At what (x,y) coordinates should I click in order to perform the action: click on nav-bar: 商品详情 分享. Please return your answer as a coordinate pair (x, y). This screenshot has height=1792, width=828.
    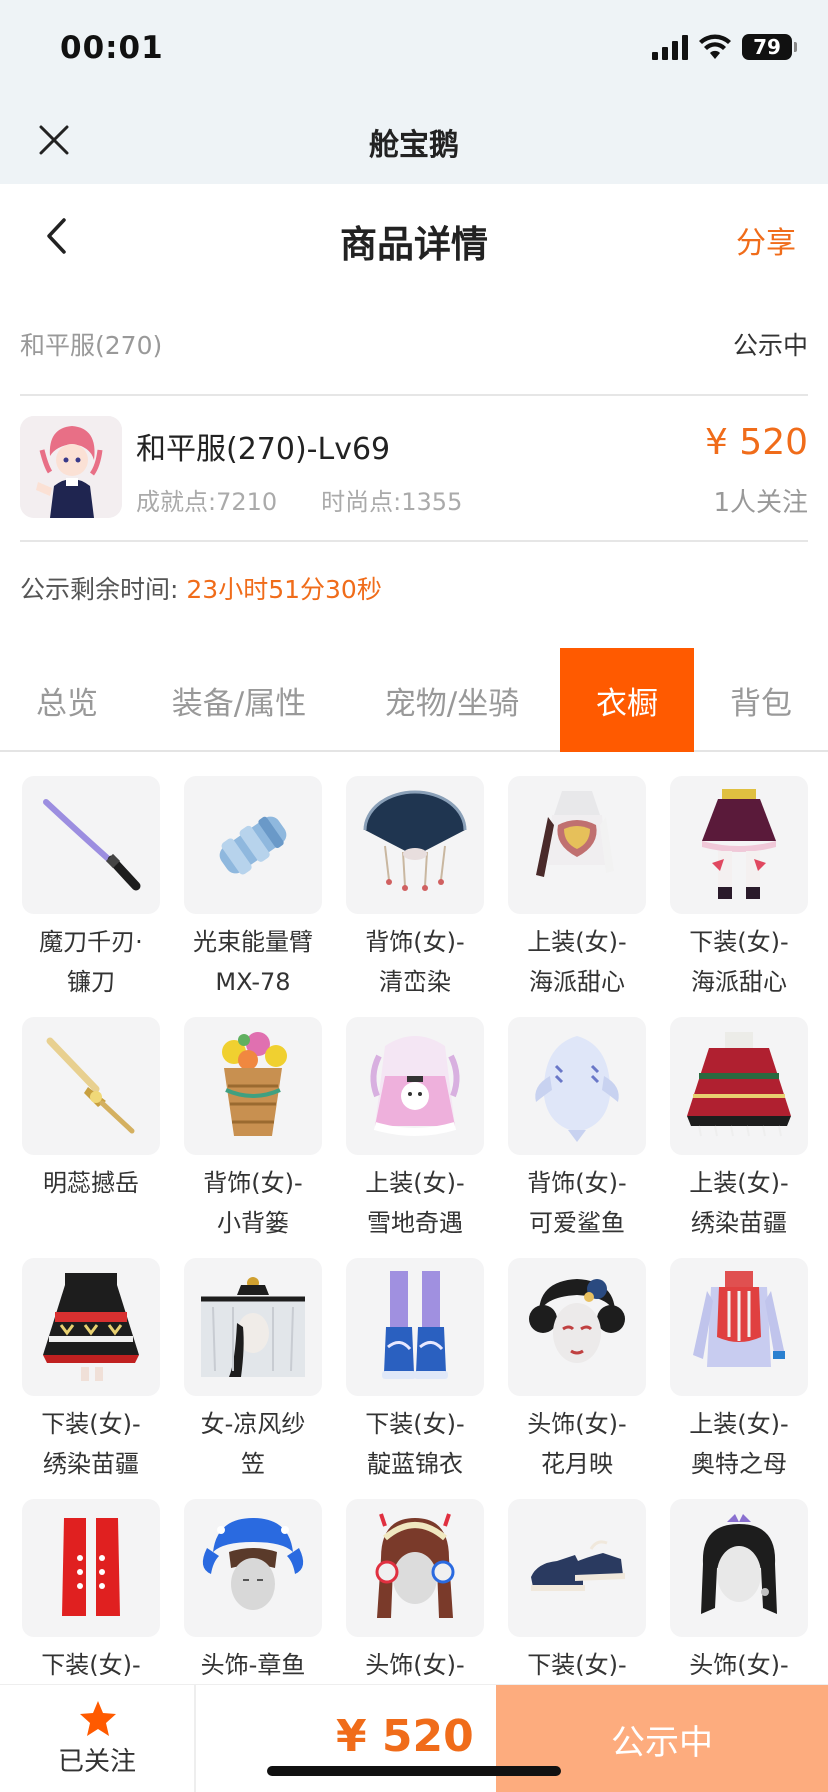
    Looking at the image, I should click on (414, 236).